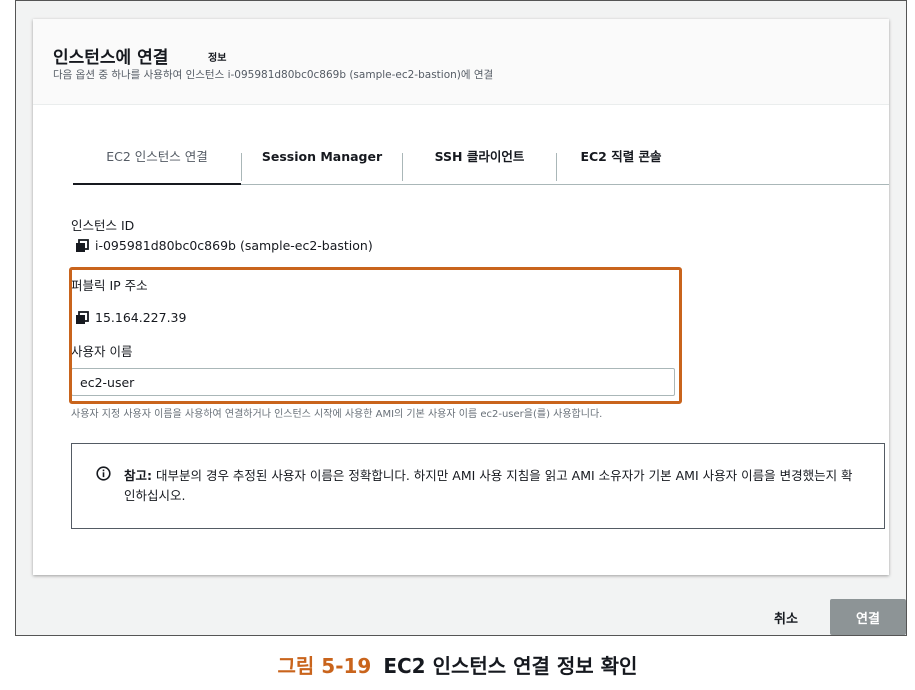 The height and width of the screenshot is (690, 915). What do you see at coordinates (322, 160) in the screenshot?
I see `tab-session-manager: Session Manager` at bounding box center [322, 160].